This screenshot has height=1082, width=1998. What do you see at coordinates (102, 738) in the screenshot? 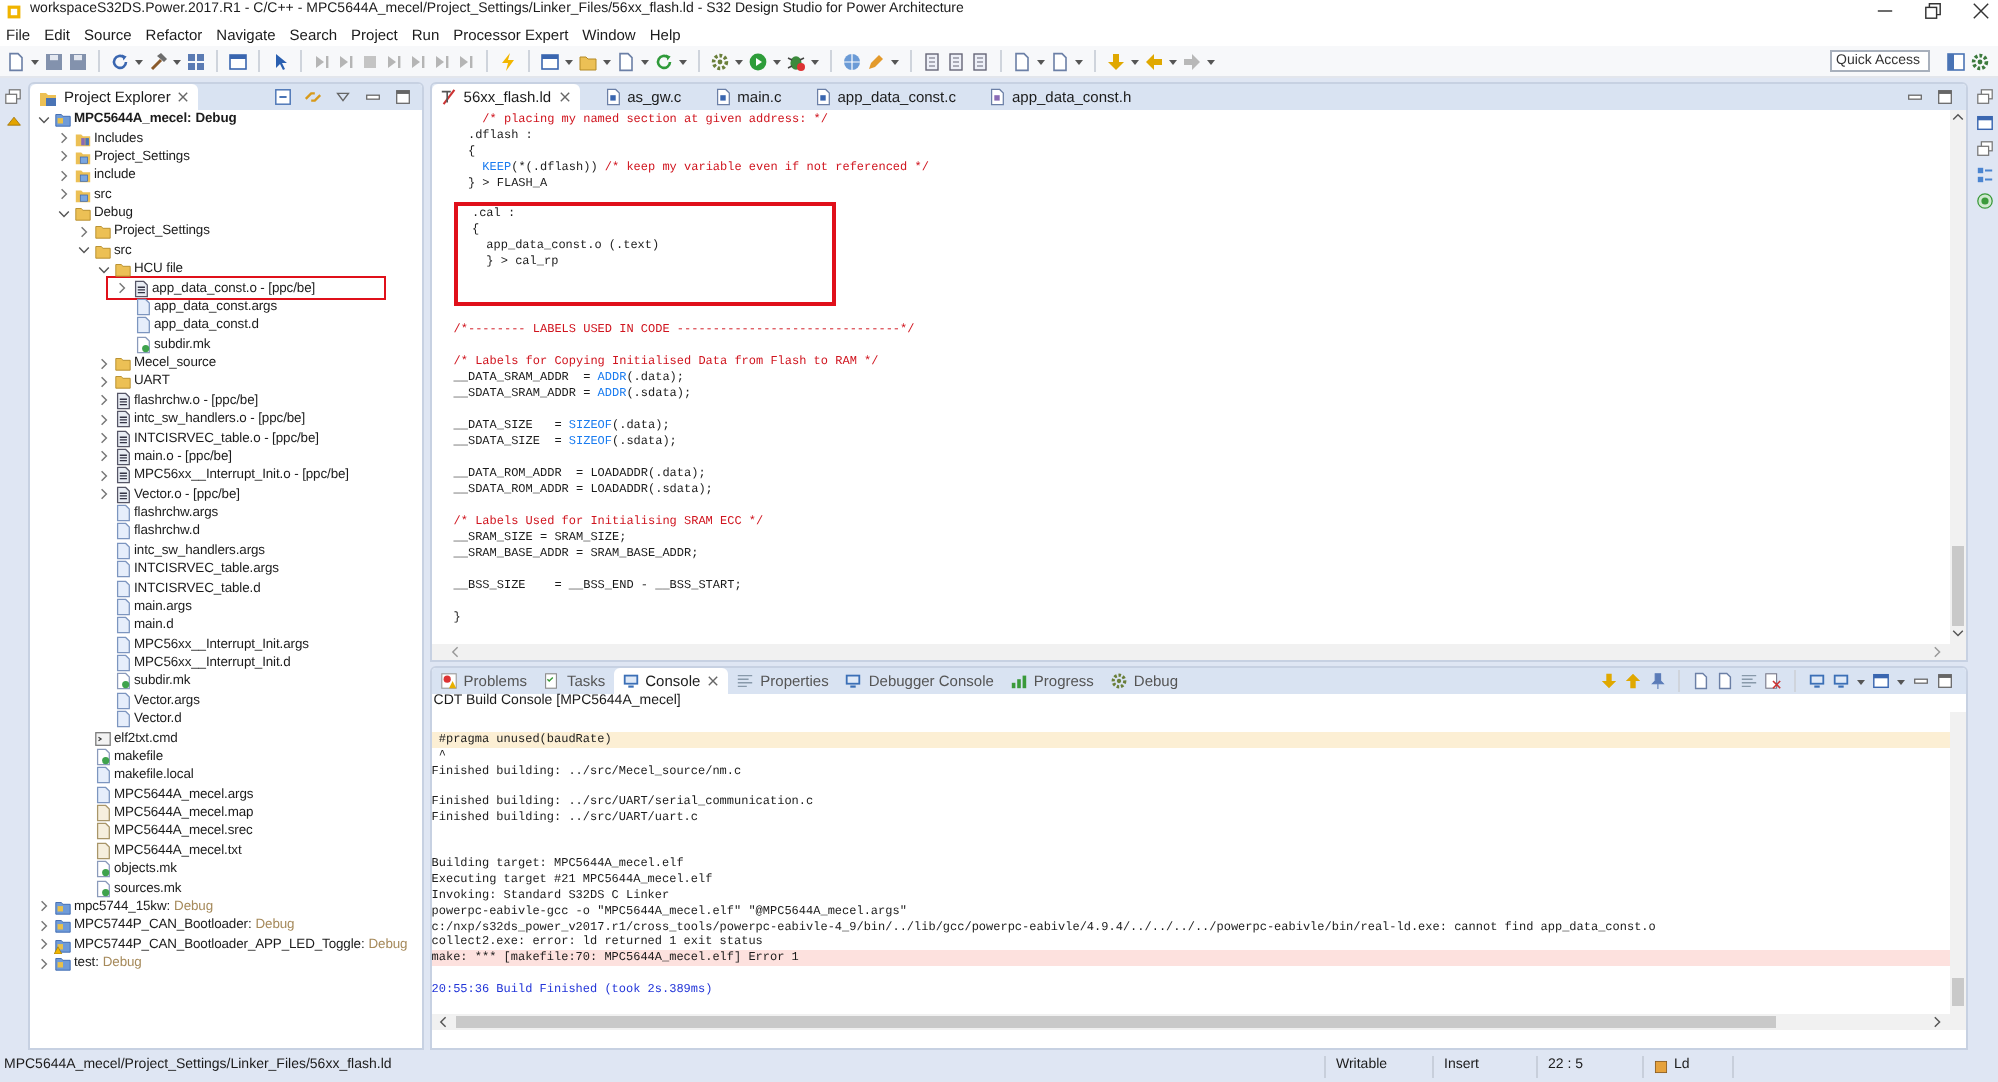
I see `command-file-icon` at bounding box center [102, 738].